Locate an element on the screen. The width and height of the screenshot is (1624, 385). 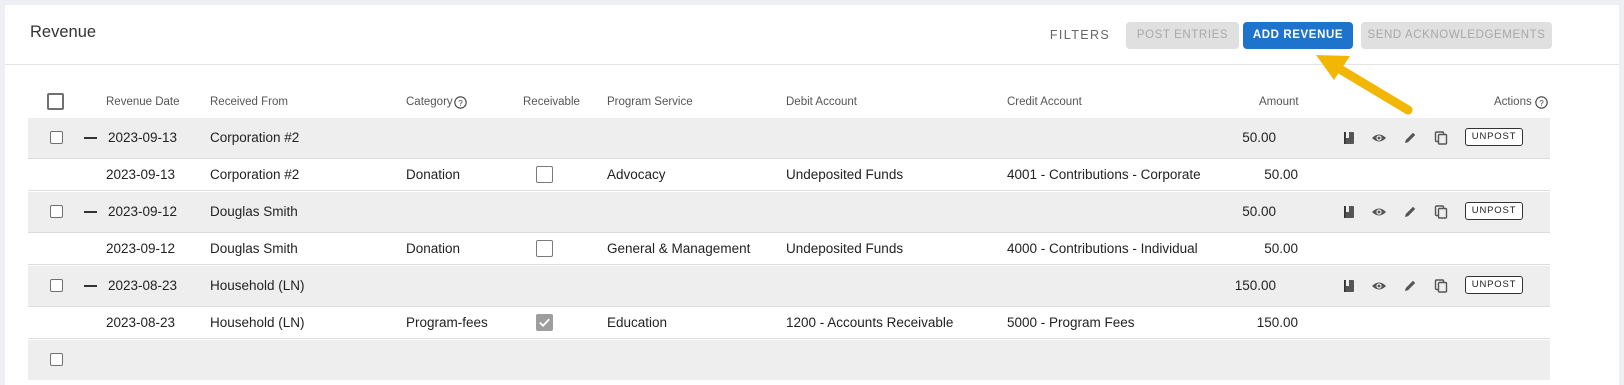
group-date: 2023-08-23 is located at coordinates (143, 285).